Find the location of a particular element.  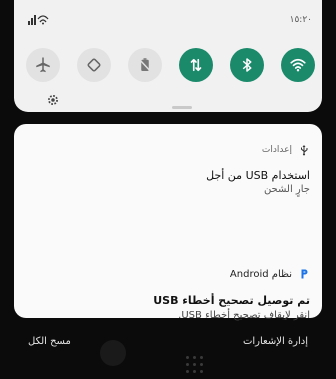

rotate-icon is located at coordinates (94, 65).